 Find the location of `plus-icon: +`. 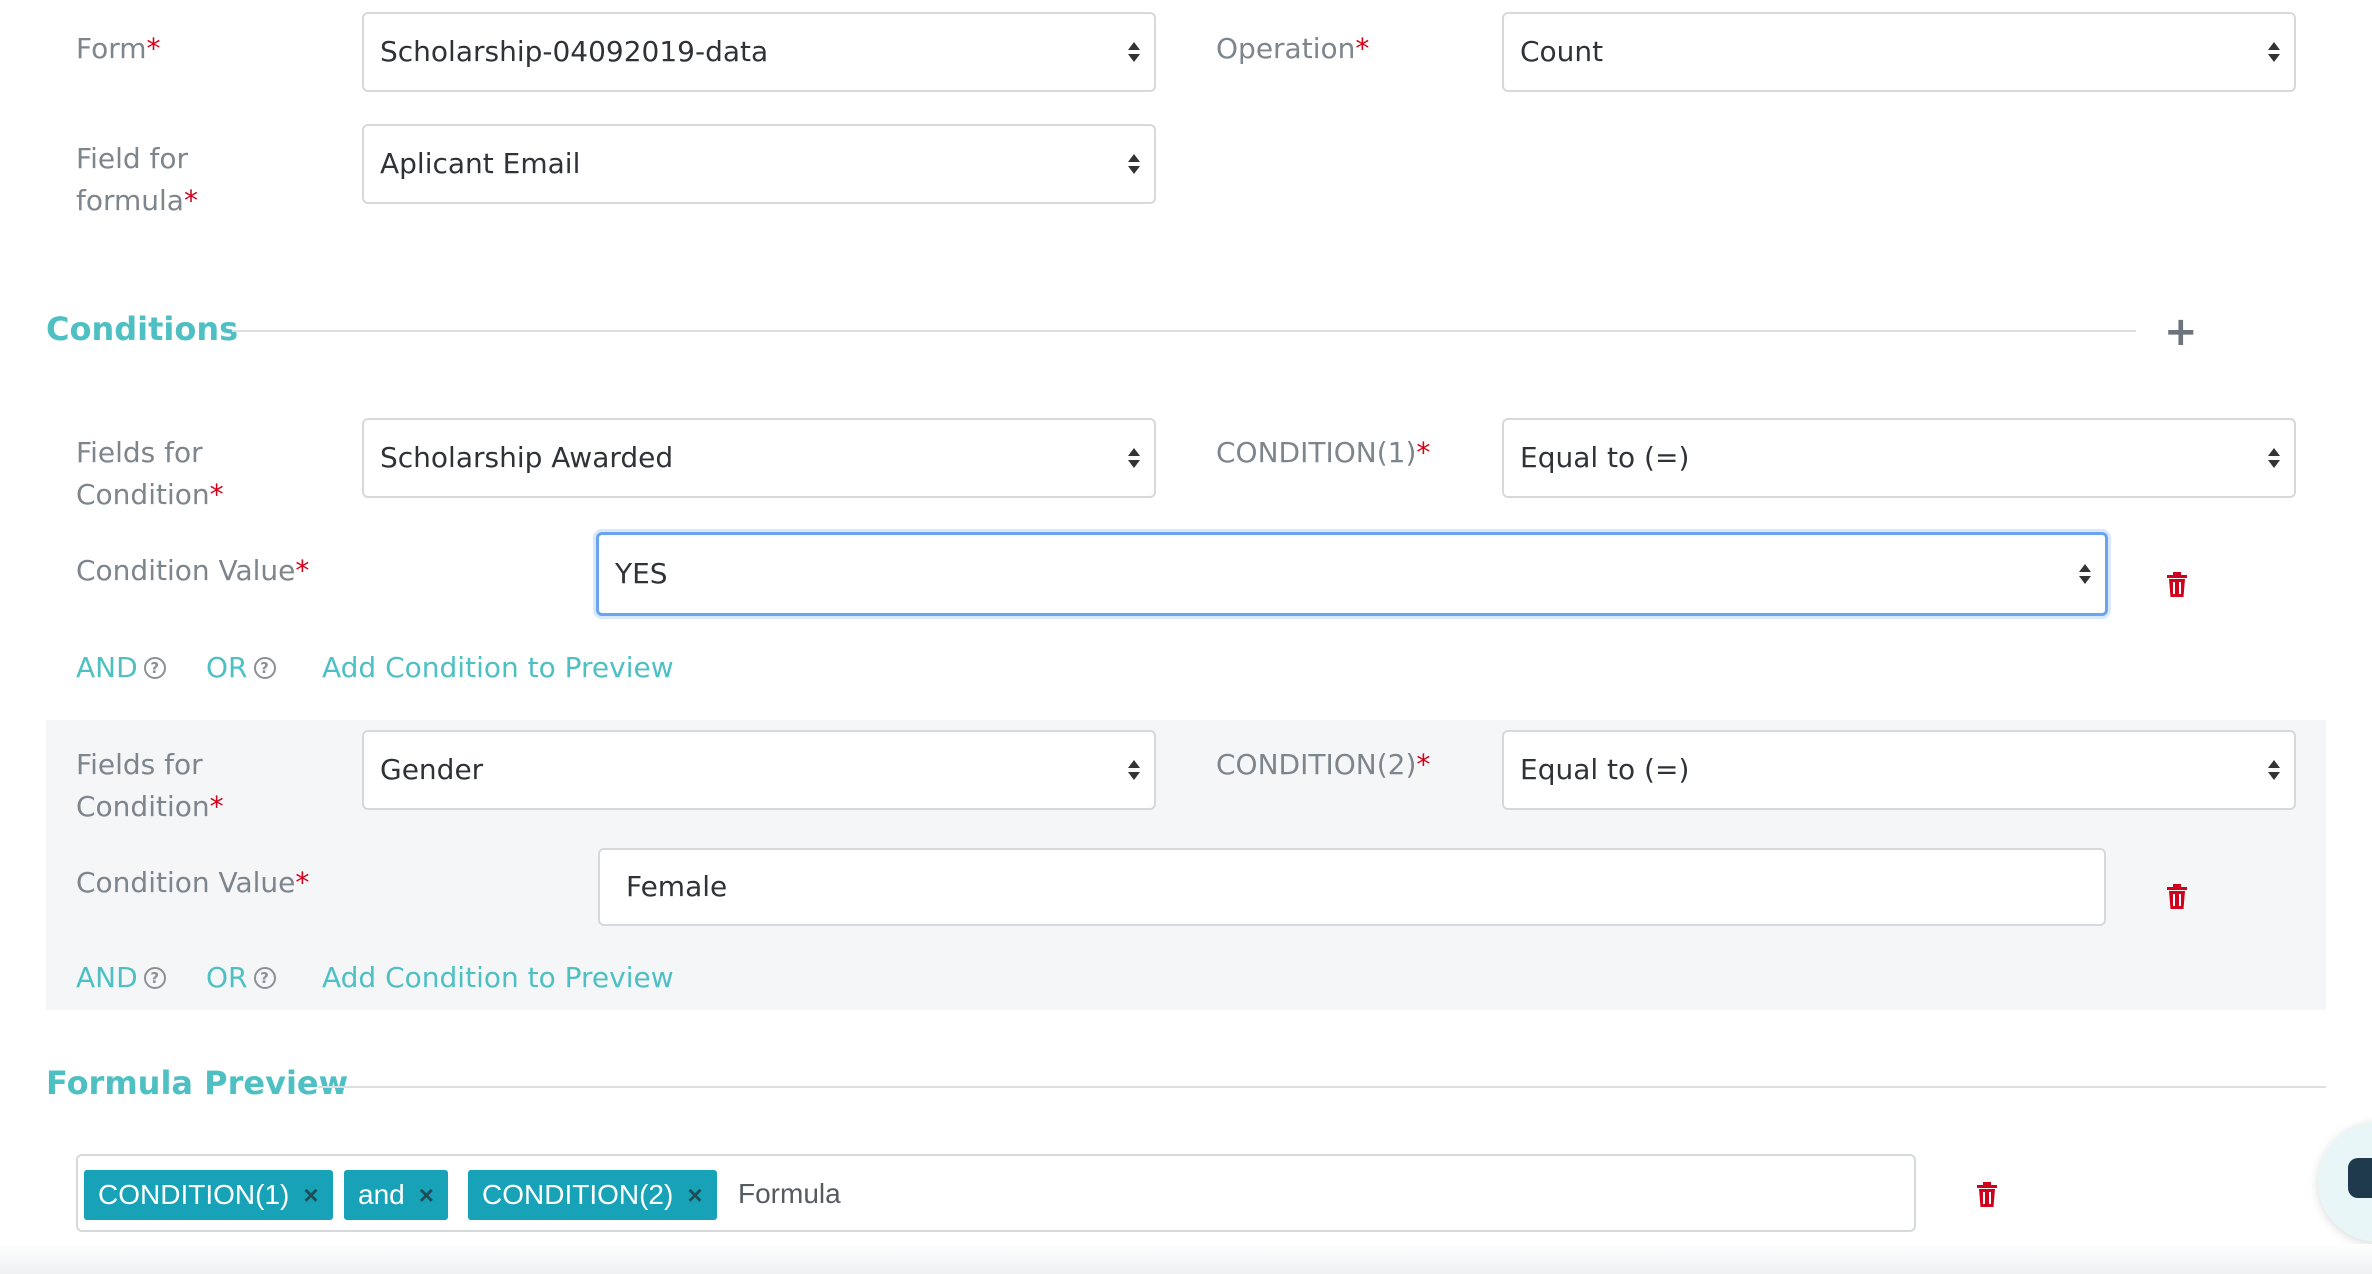

plus-icon: + is located at coordinates (2181, 332).